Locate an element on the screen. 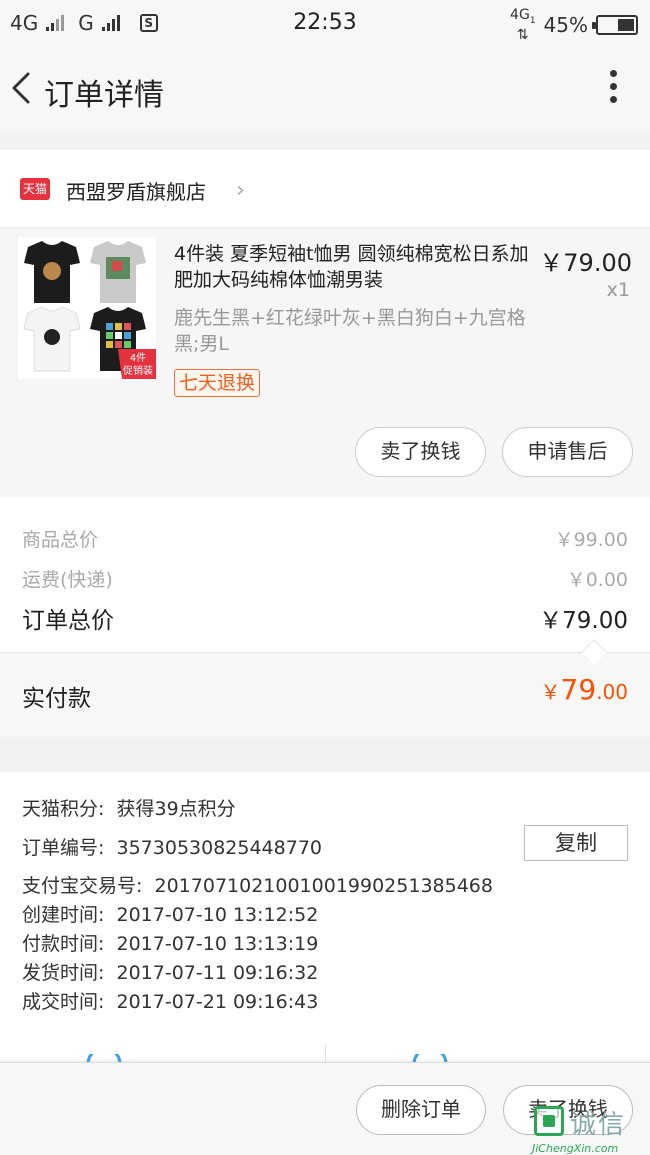 Image resolution: width=650 pixels, height=1155 pixels. shop-name: 西盟罗盾旗舰店 is located at coordinates (136, 192).